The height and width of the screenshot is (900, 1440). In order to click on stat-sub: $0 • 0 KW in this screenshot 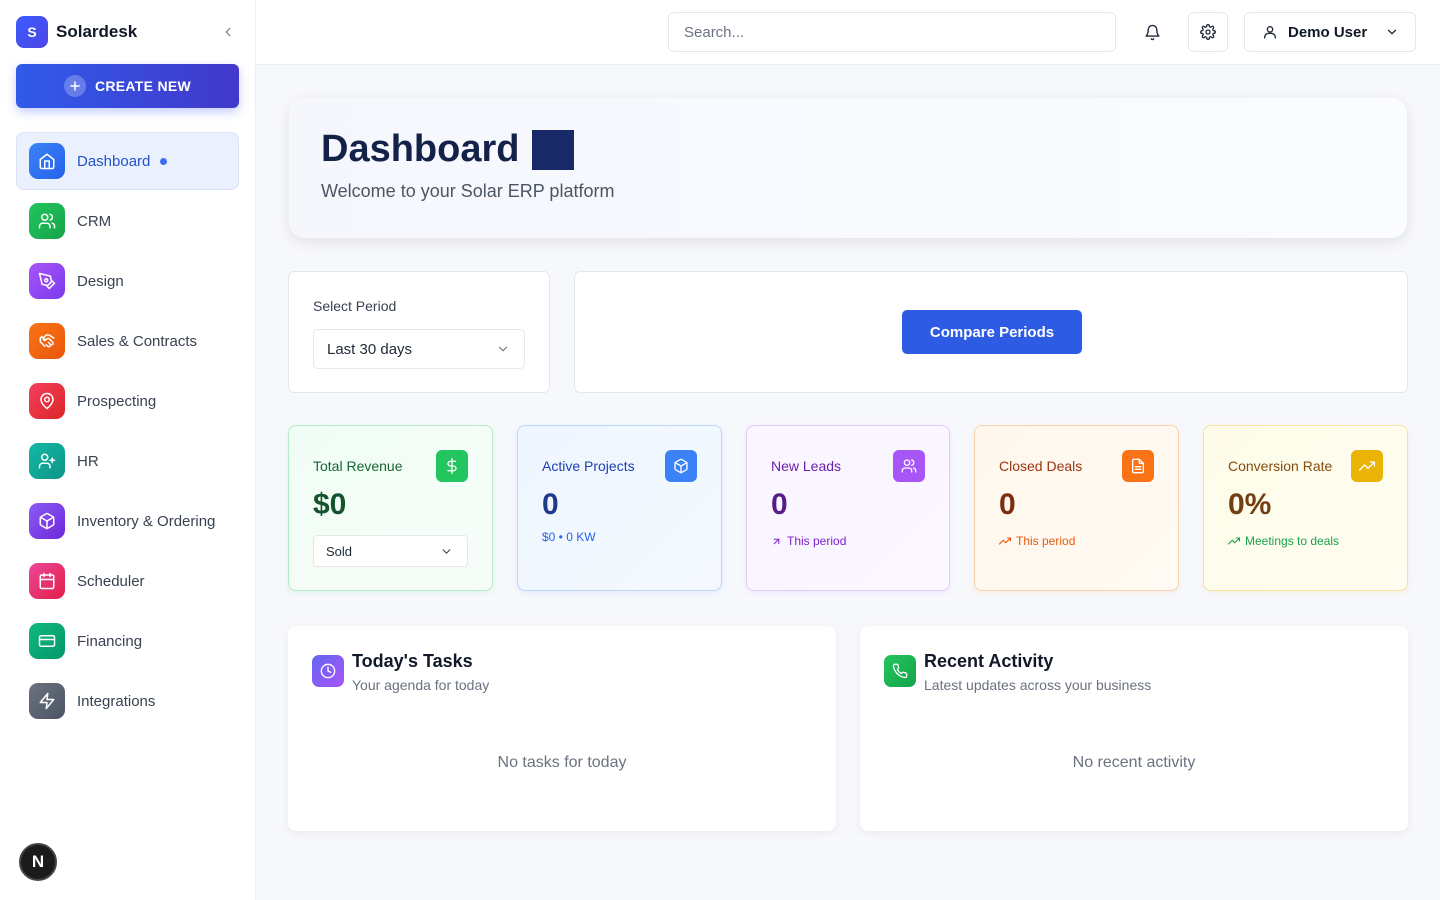, I will do `click(569, 537)`.